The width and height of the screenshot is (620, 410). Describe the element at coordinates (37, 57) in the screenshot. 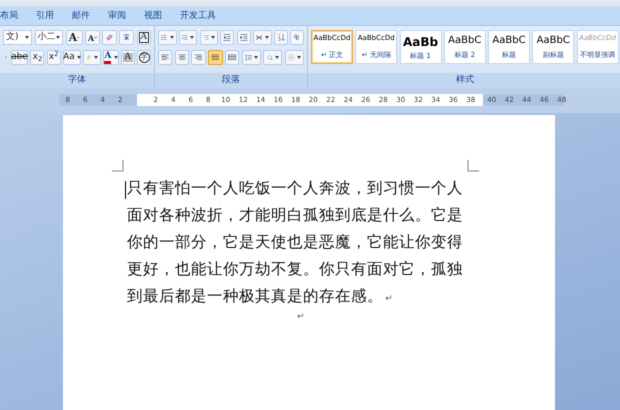

I see `format-button: x$_{2}$` at that location.